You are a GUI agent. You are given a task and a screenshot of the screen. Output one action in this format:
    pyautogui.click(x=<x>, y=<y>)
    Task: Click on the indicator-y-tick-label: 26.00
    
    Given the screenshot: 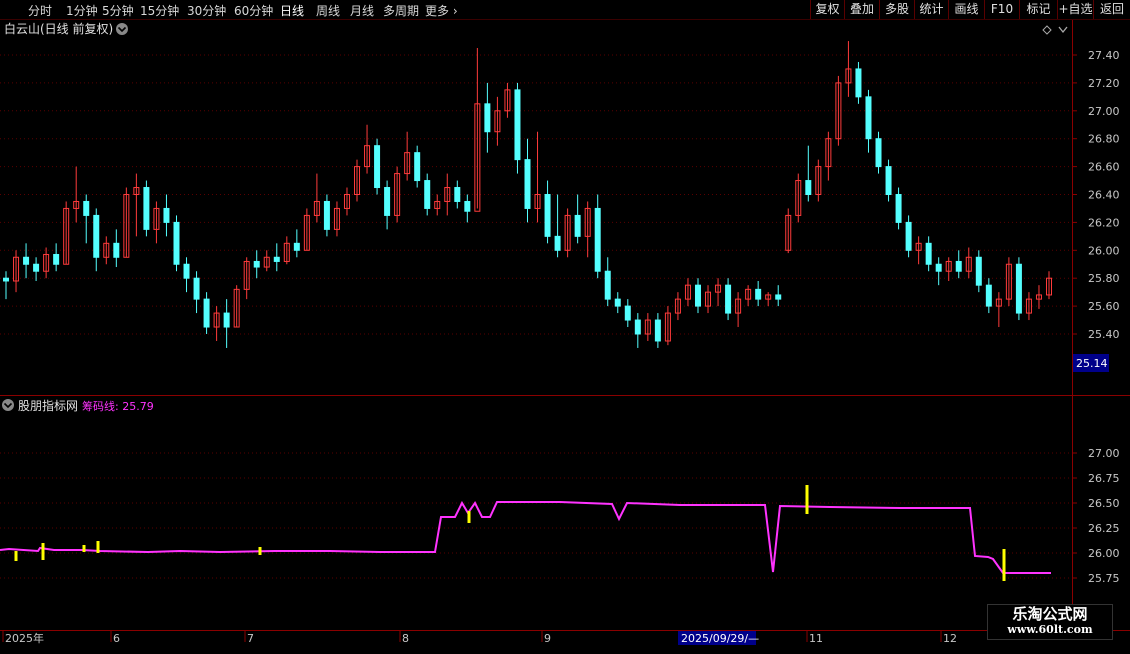 What is the action you would take?
    pyautogui.click(x=1104, y=553)
    